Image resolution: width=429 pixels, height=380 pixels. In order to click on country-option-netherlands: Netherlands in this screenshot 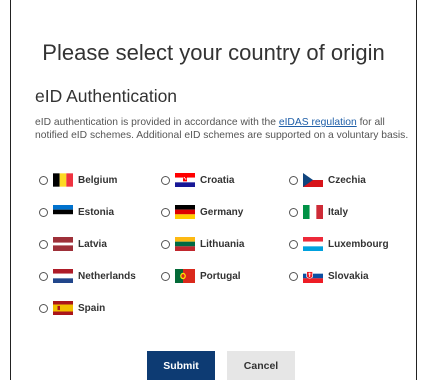, I will do `click(87, 276)`.